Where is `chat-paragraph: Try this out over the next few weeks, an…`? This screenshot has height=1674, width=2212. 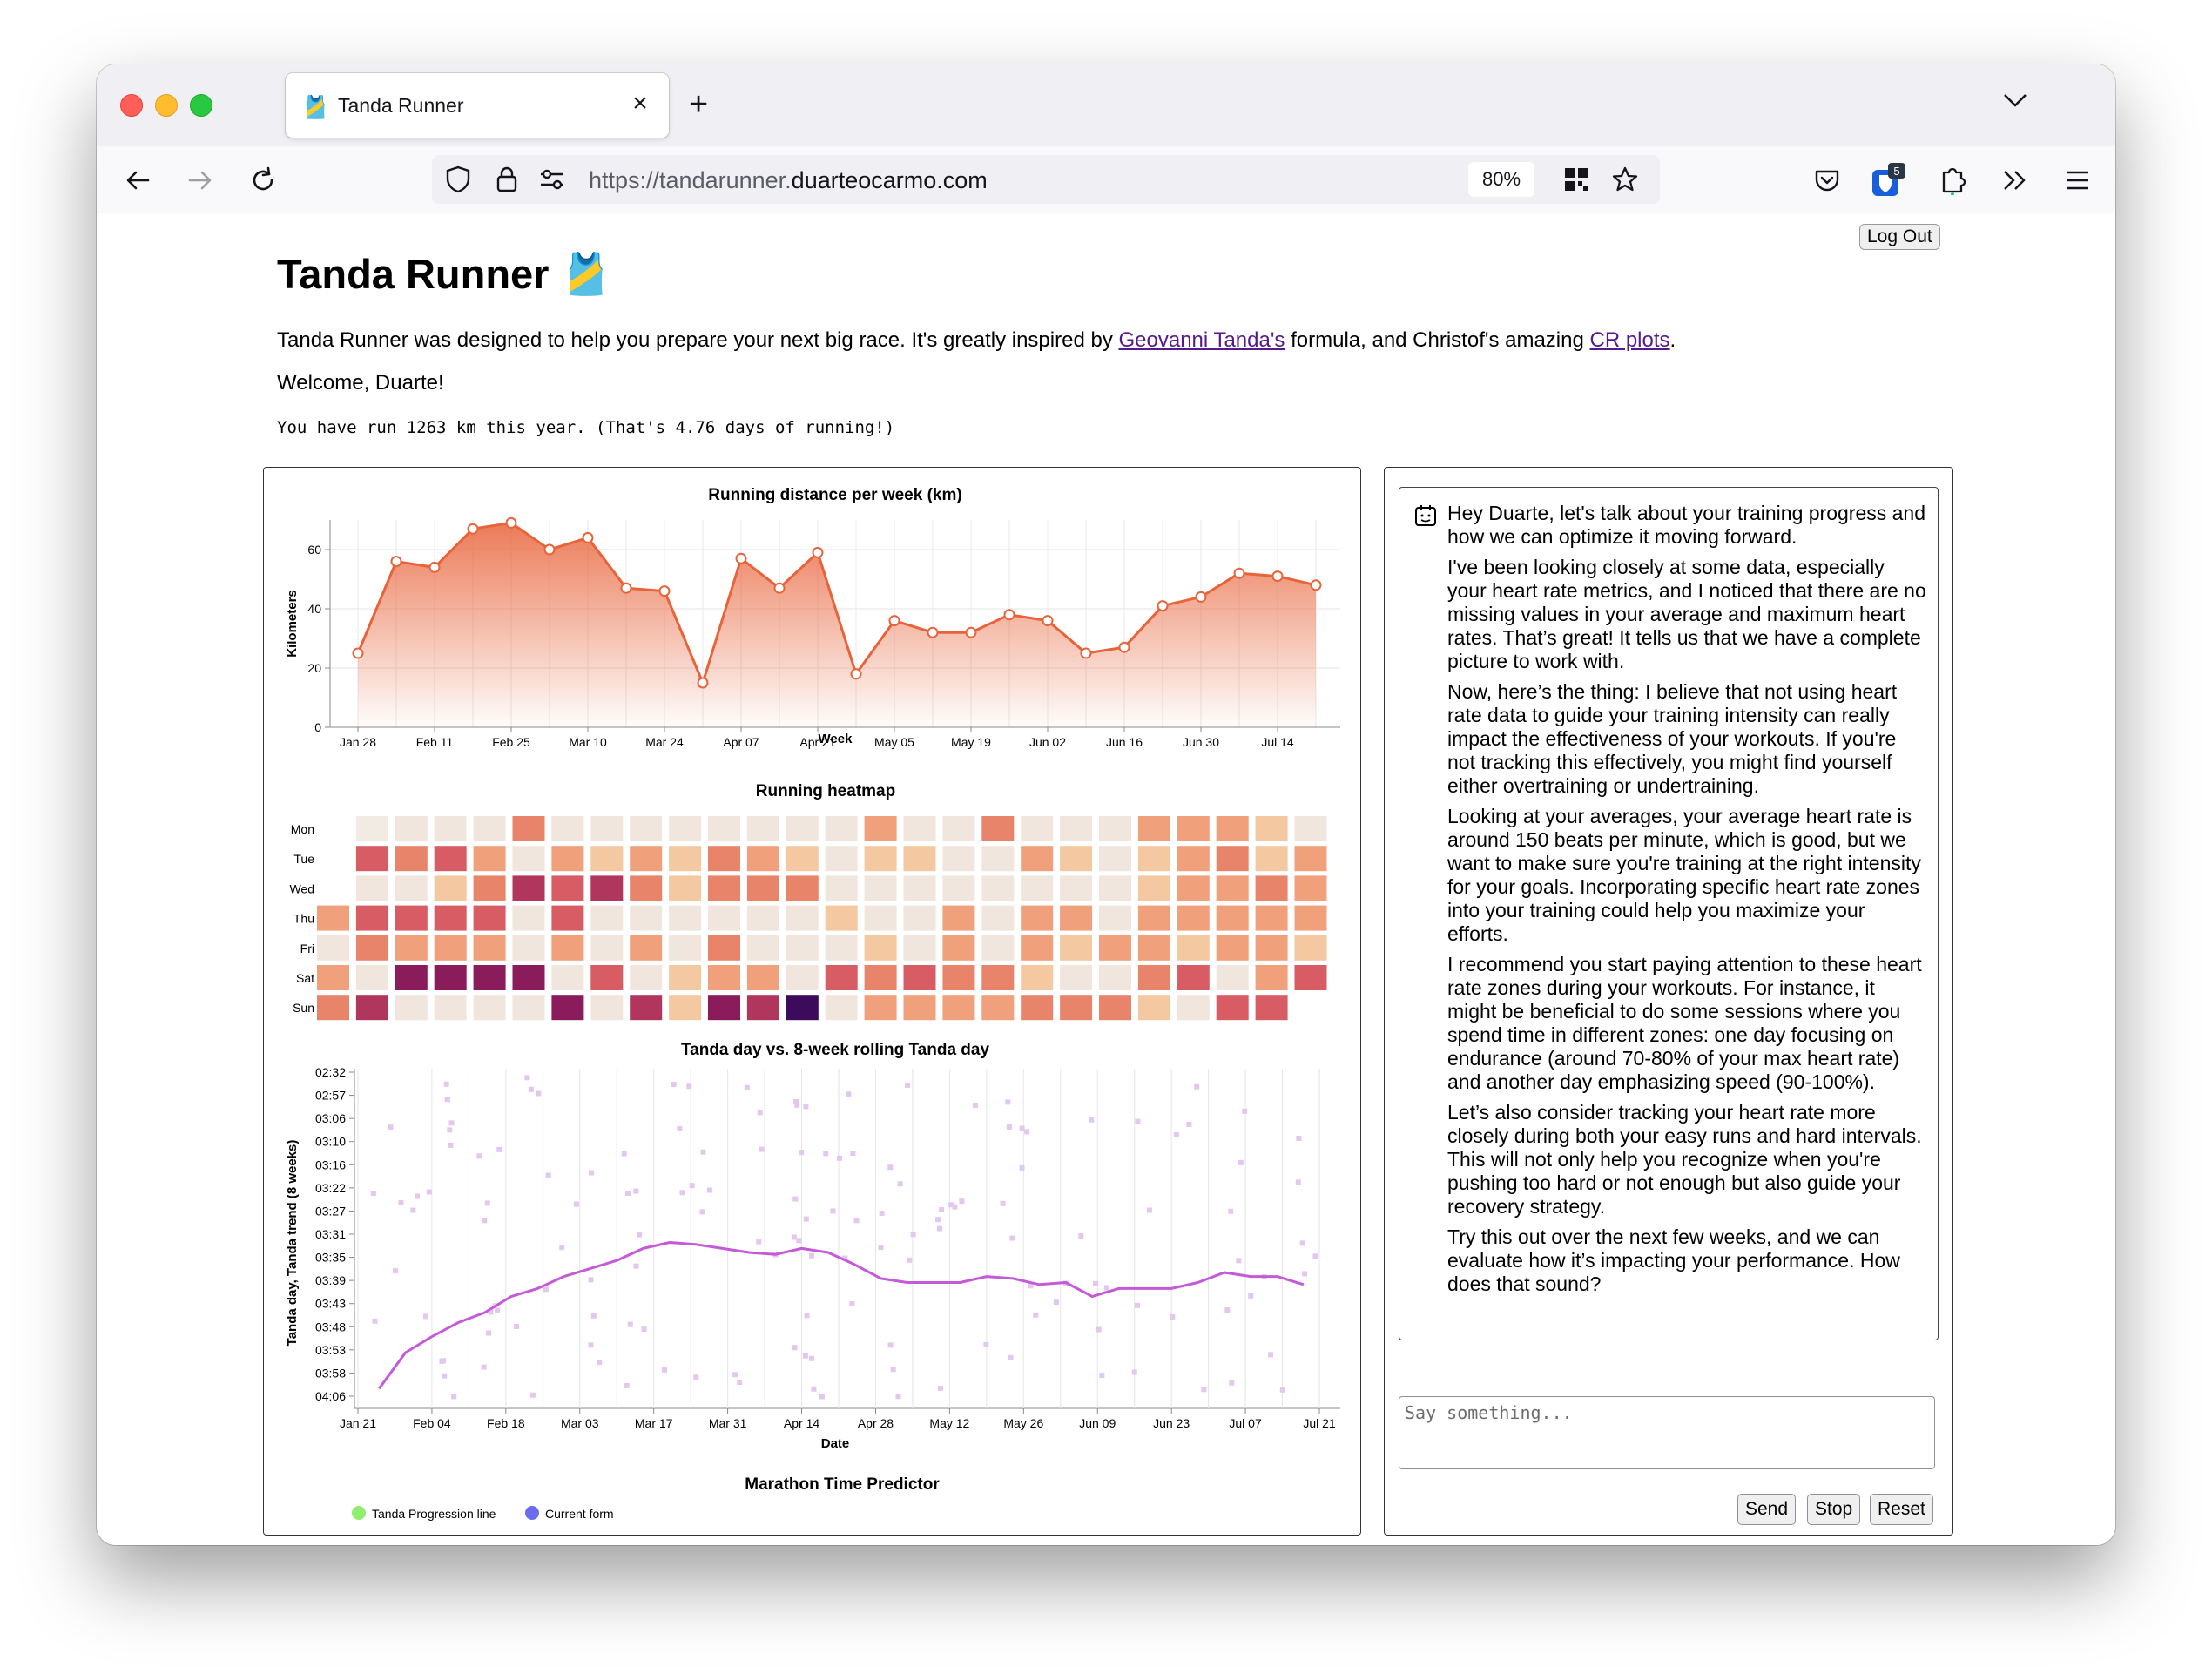
chat-paragraph: Try this out over the next few weeks, an… is located at coordinates (1674, 1260).